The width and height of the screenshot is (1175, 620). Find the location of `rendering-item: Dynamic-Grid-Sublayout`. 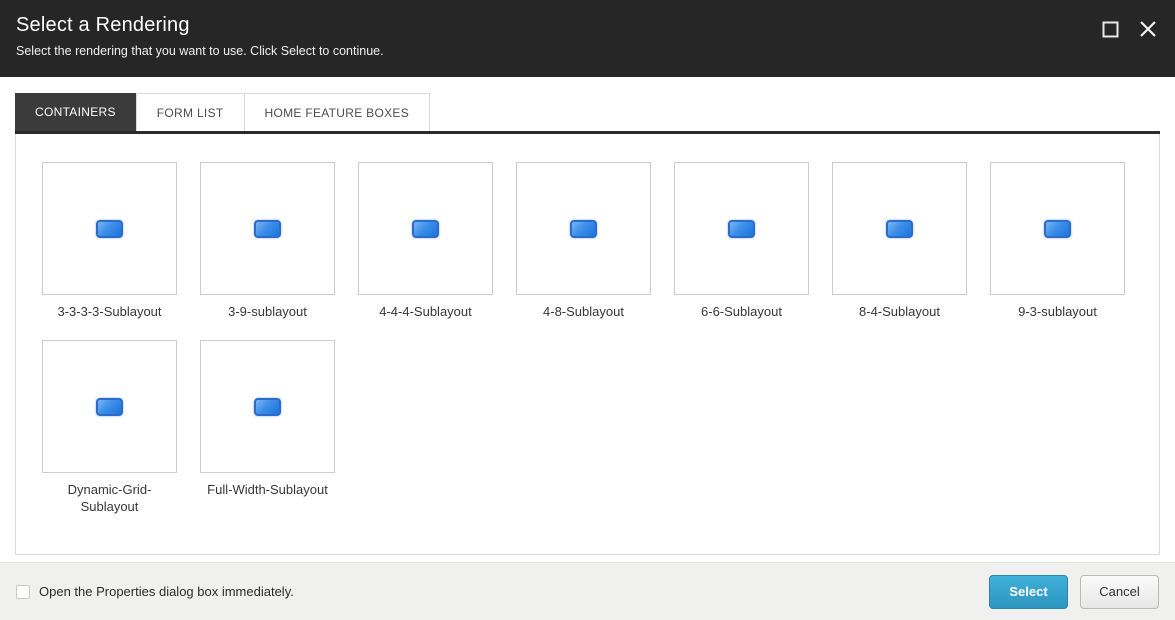

rendering-item: Dynamic-Grid-Sublayout is located at coordinates (109, 427).